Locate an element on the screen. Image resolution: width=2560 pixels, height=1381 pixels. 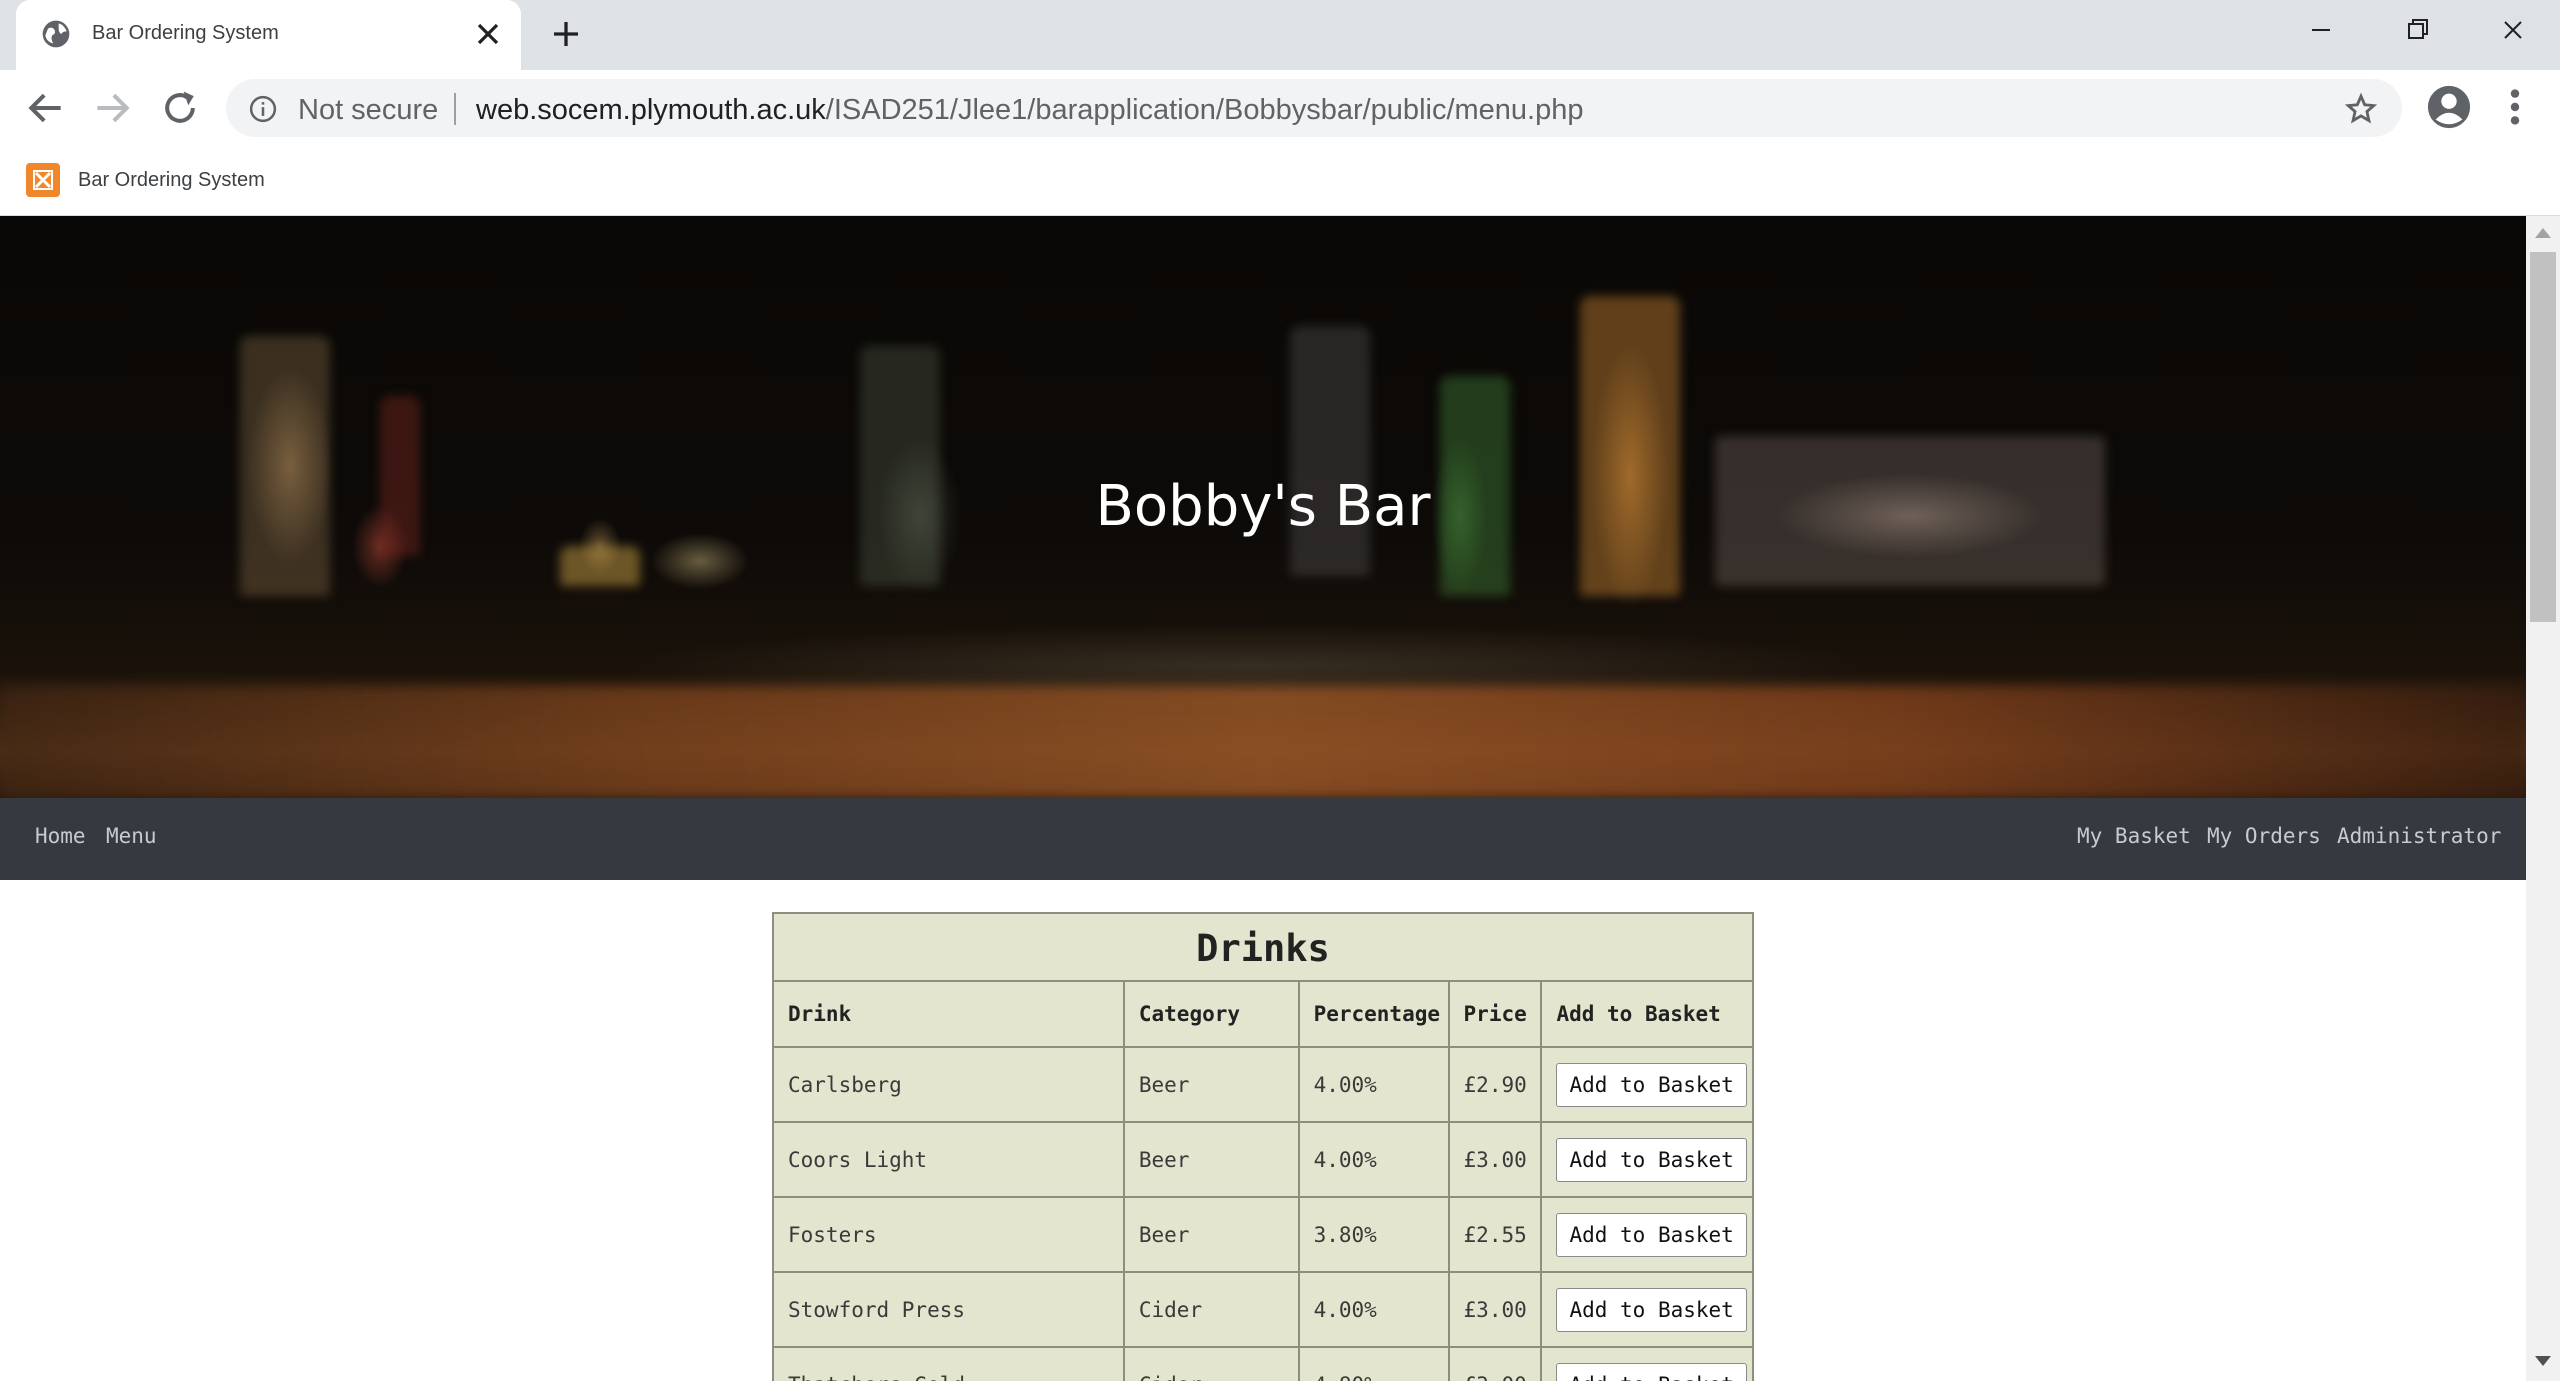
table-row: Carlsberg Beer 4.00% £2.90 Add to Basket is located at coordinates (1263, 1084).